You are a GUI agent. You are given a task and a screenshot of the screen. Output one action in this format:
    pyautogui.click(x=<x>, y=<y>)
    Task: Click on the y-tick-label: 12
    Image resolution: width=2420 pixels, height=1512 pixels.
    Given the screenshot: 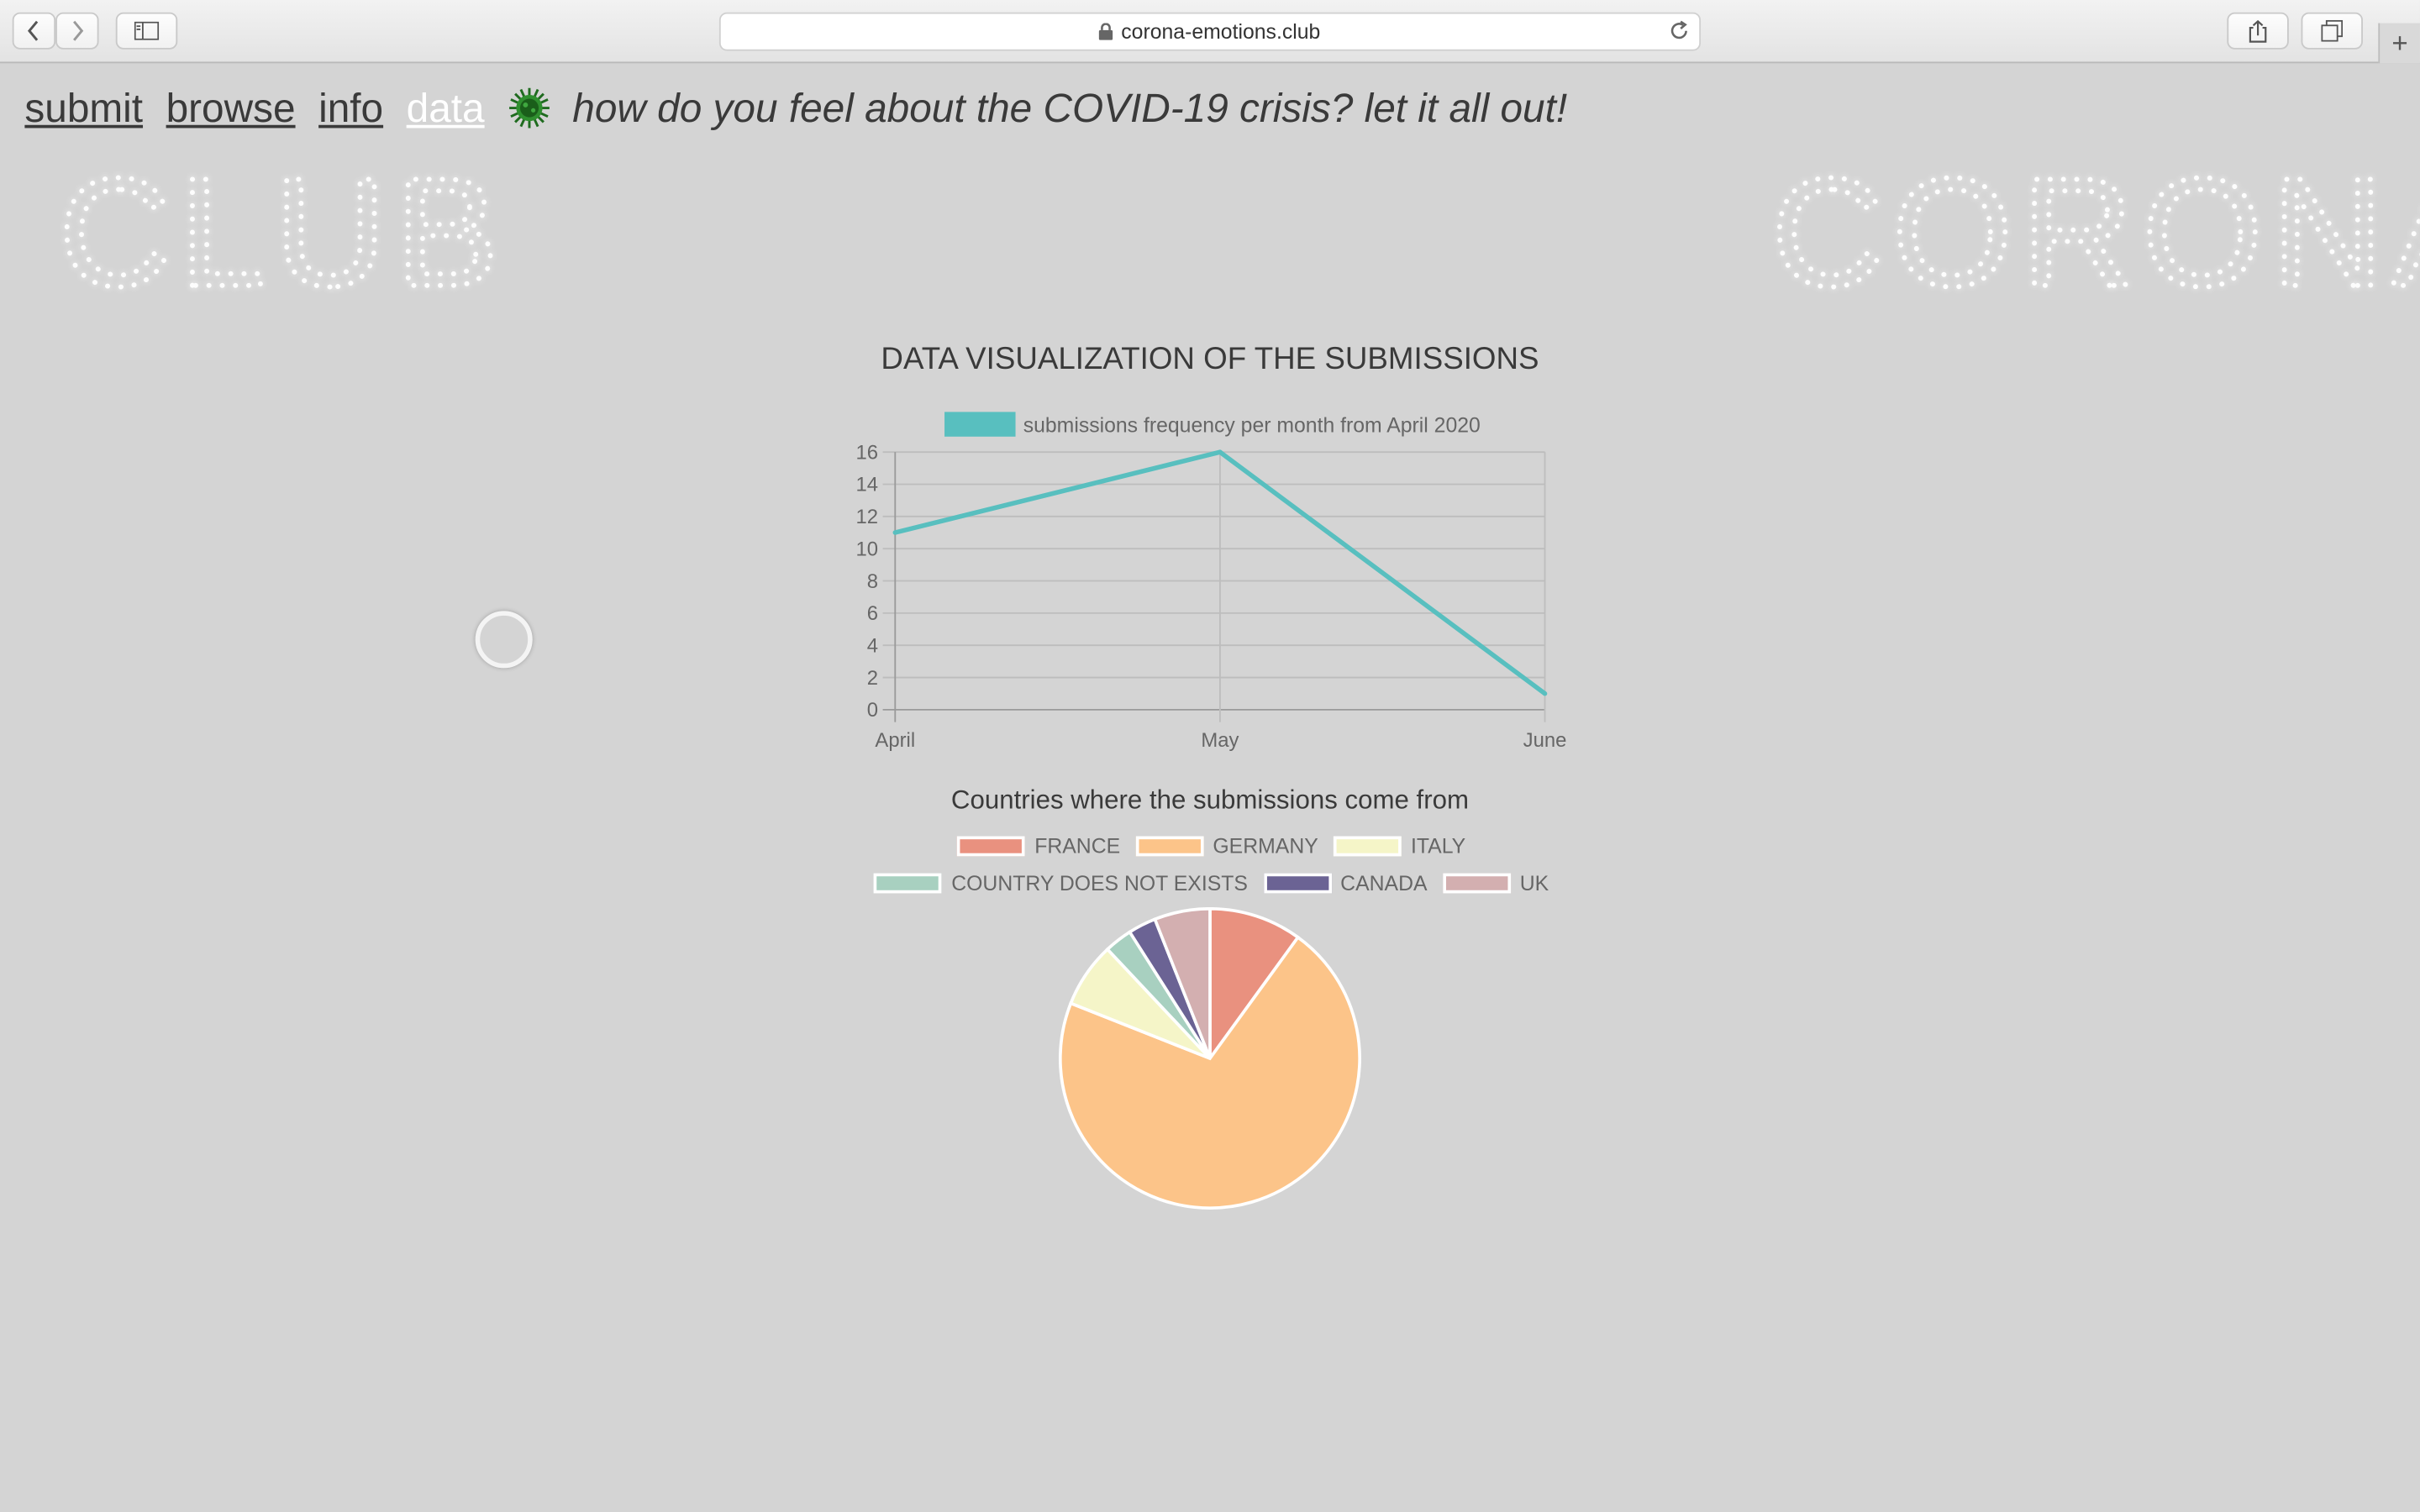 What is the action you would take?
    pyautogui.click(x=868, y=517)
    